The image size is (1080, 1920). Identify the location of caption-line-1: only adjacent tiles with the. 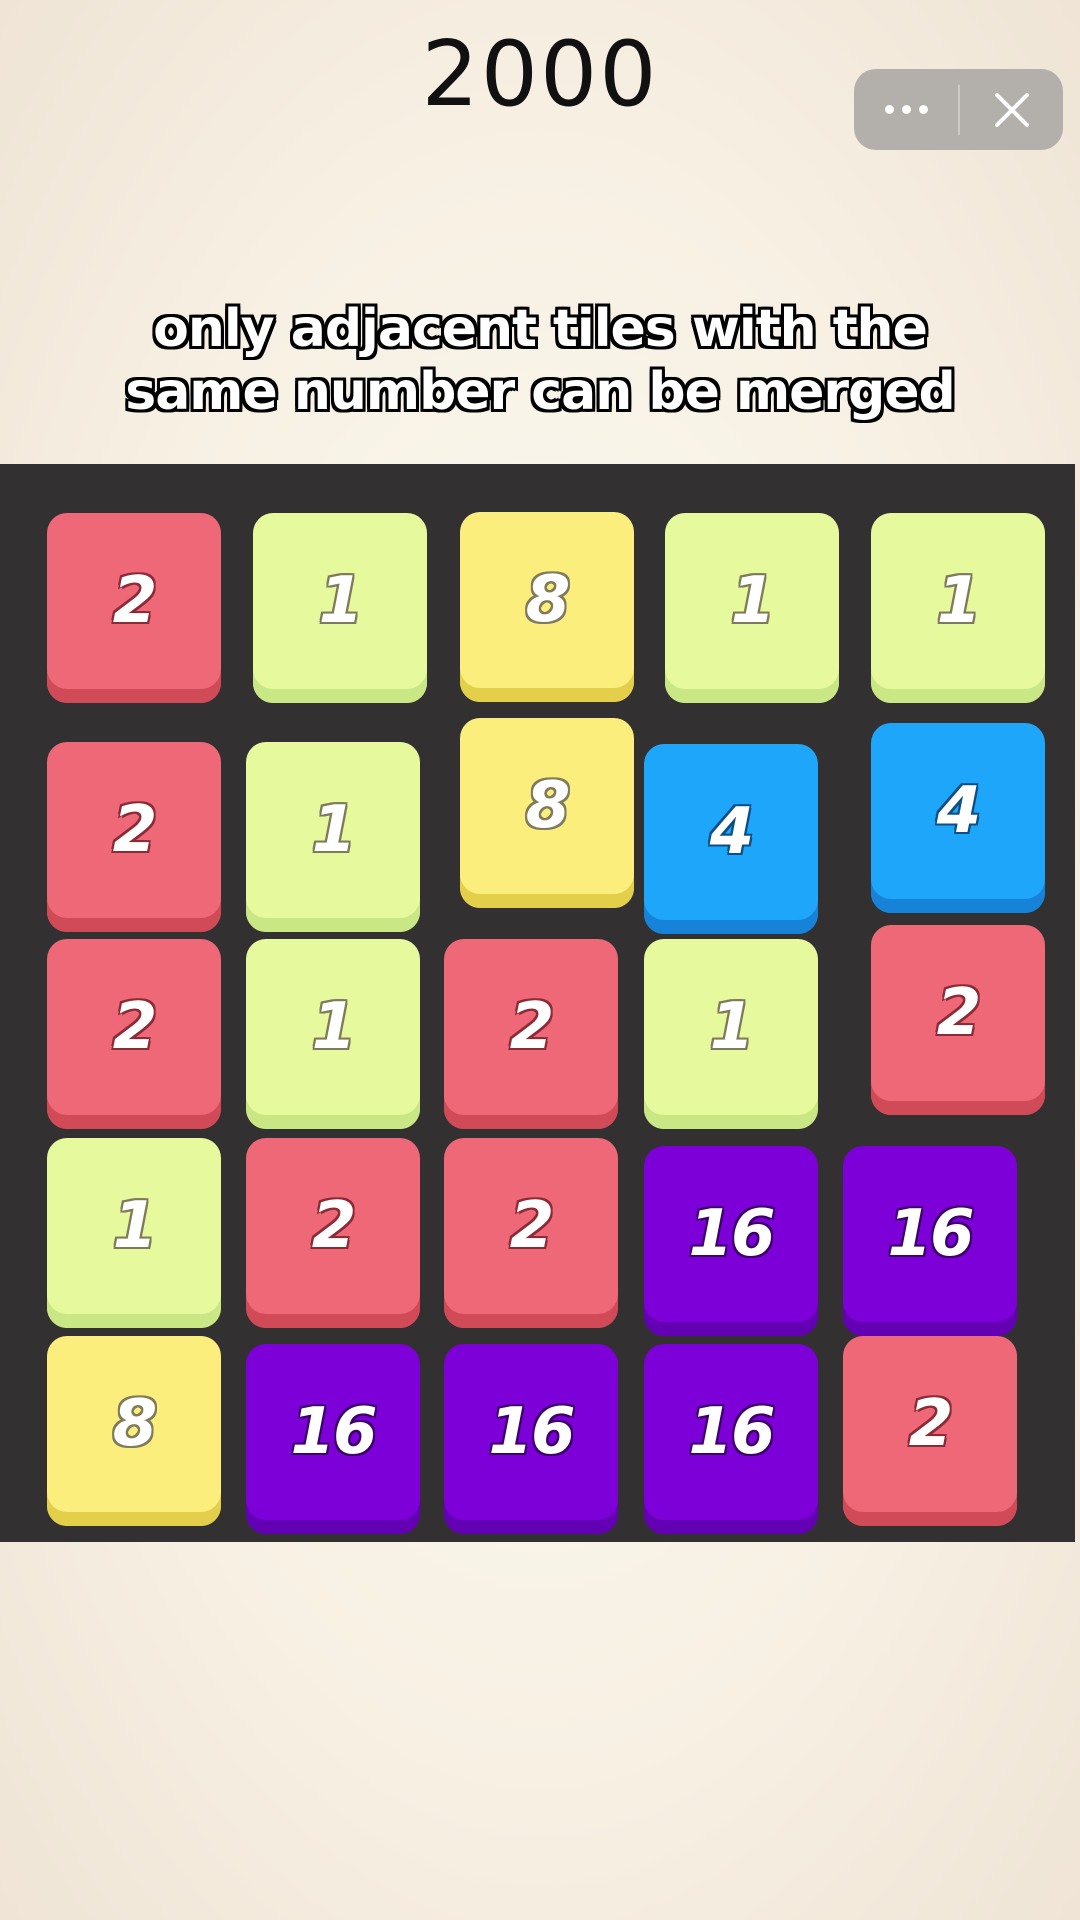
(540, 329).